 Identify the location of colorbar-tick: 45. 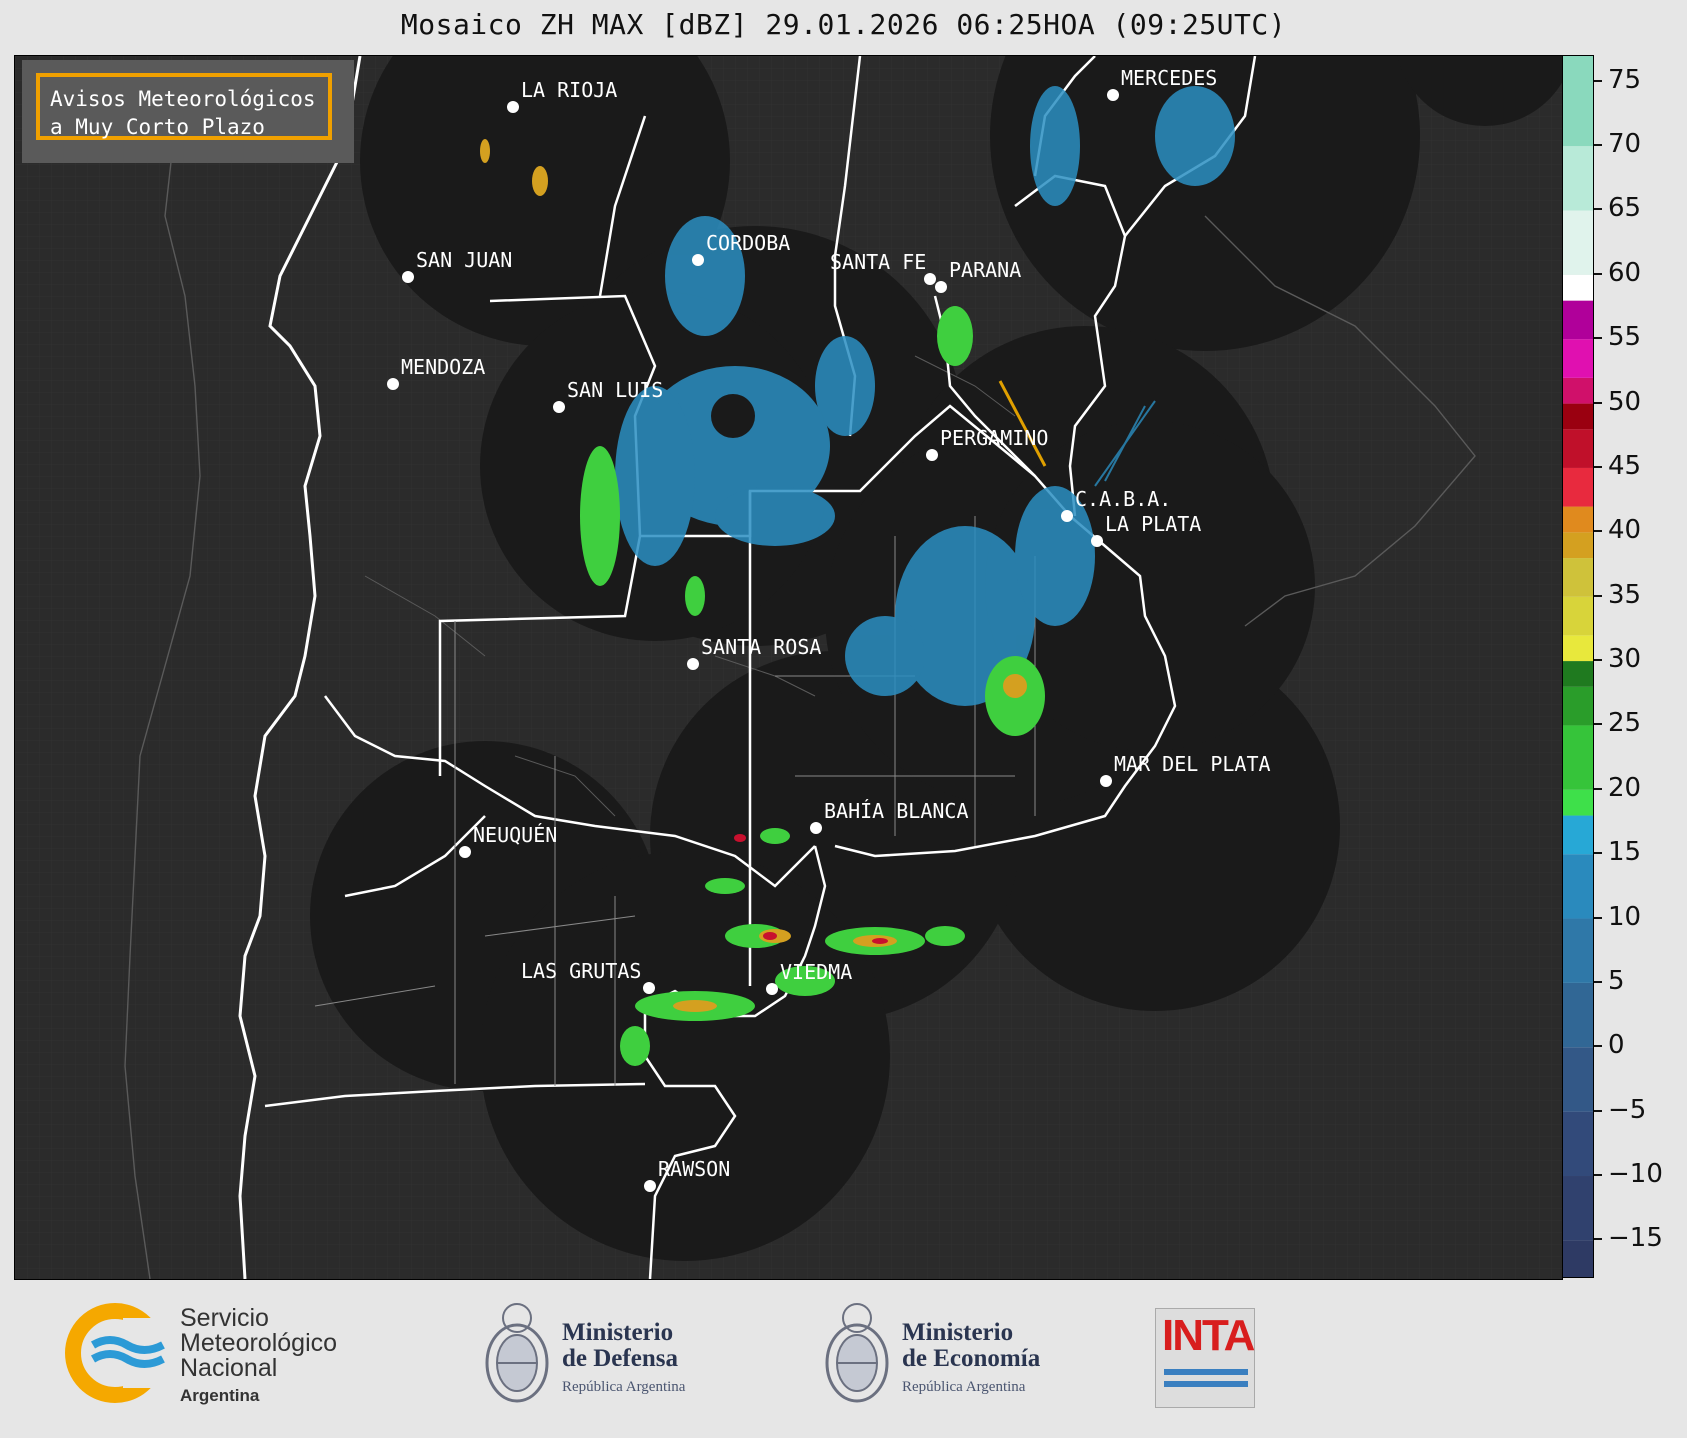
(1640, 466).